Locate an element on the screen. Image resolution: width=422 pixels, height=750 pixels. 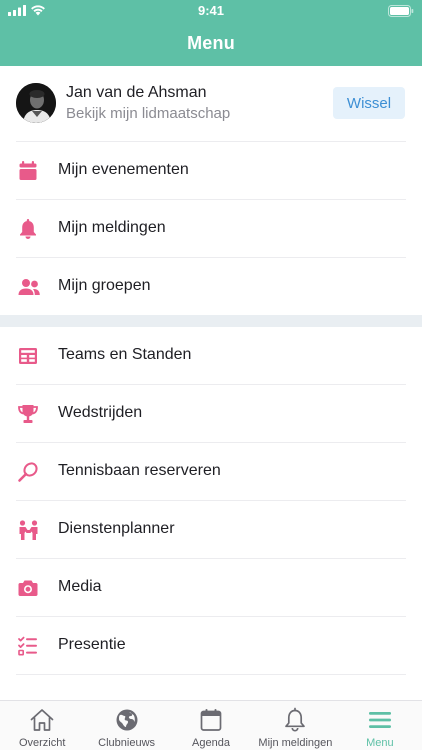
profile-subtitle-link: Bekijk mijn lidmaatschap is located at coordinates (148, 113).